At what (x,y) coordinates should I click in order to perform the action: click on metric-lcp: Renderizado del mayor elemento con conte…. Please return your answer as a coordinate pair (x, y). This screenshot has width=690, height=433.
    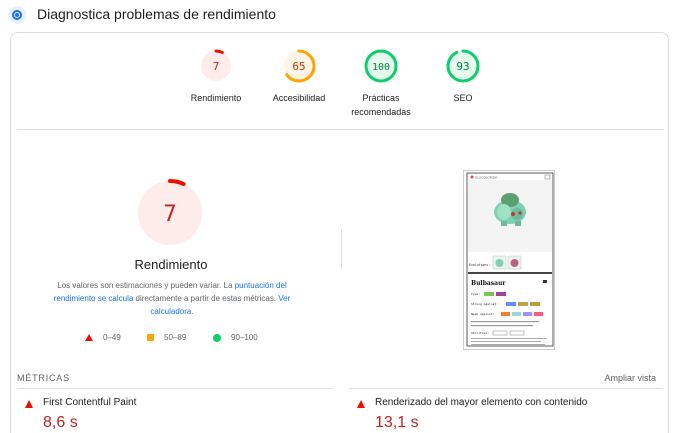
    Looking at the image, I should click on (507, 414).